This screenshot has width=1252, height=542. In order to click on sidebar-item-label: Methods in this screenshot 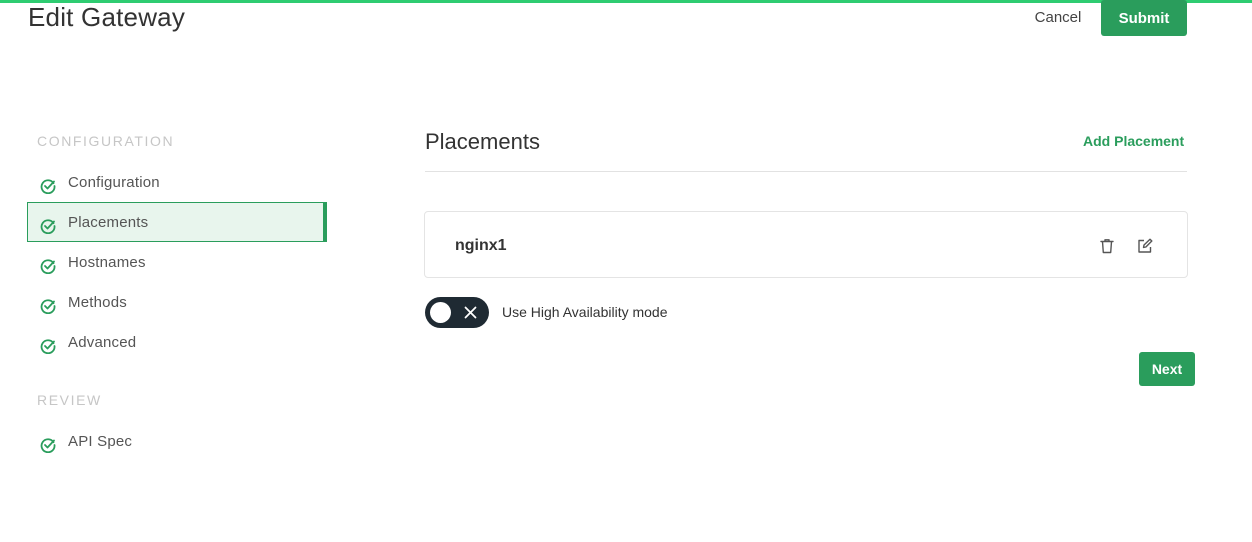, I will do `click(97, 302)`.